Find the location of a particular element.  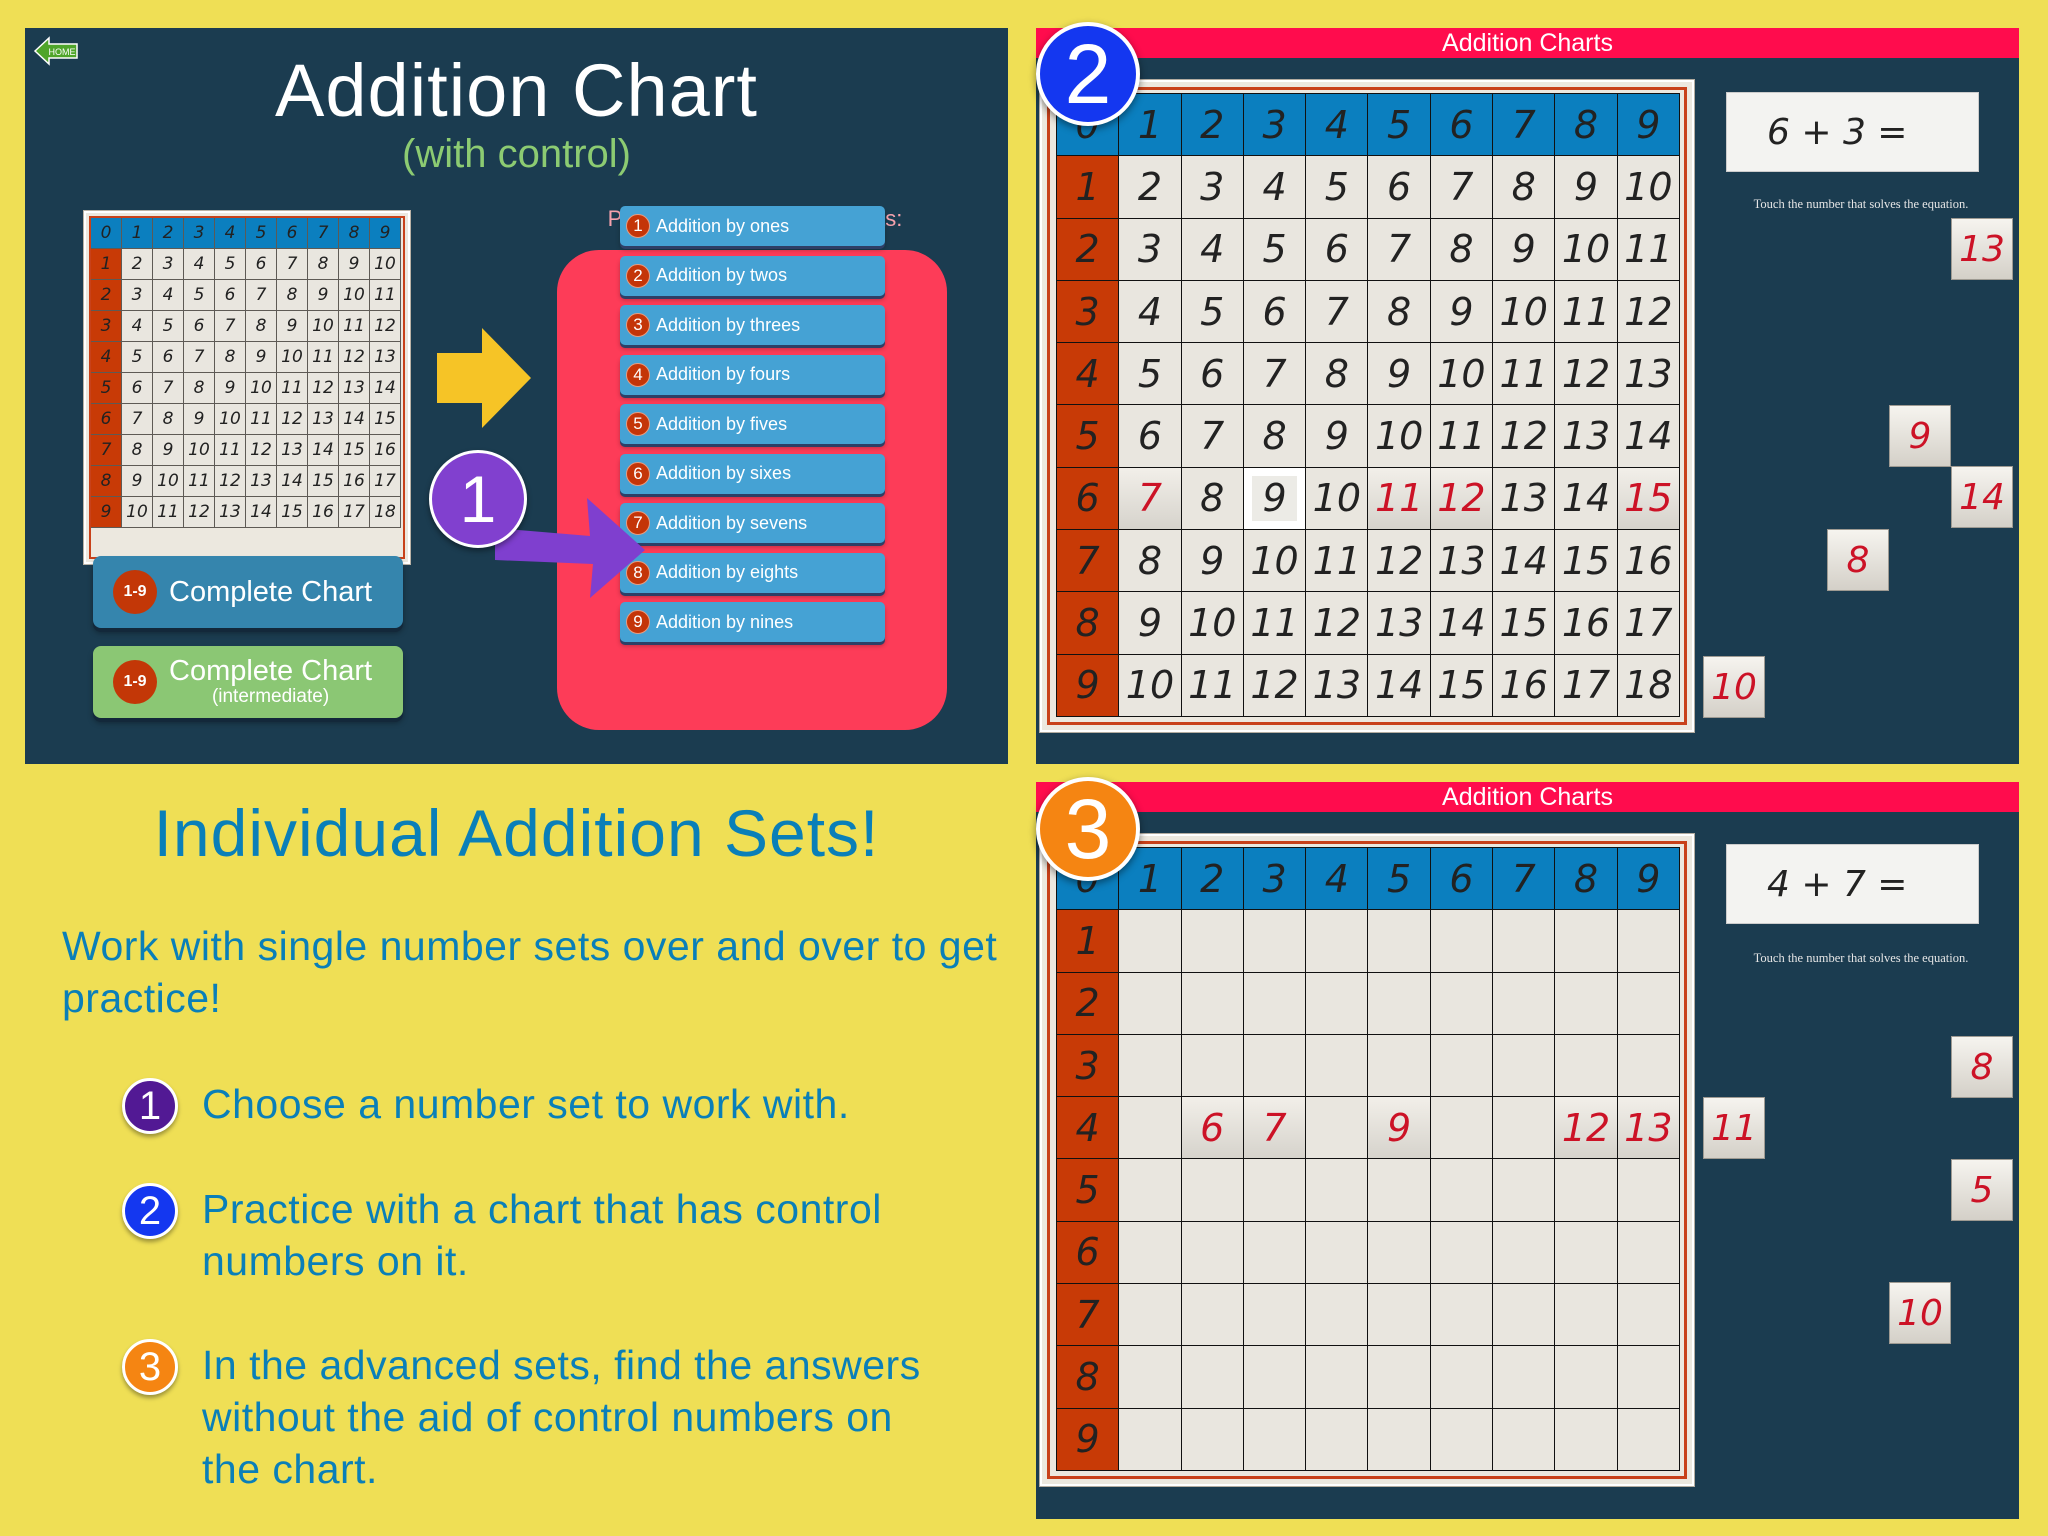

set-button-3: 3 Addition by threes is located at coordinates (752, 325).